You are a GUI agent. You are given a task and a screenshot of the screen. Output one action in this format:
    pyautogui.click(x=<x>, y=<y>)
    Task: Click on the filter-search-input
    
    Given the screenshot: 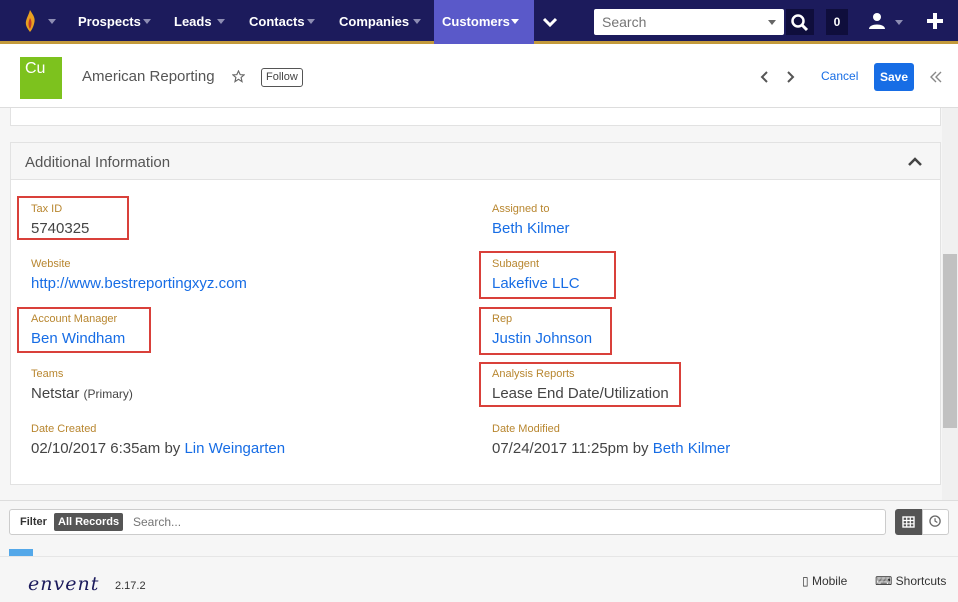 What is the action you would take?
    pyautogui.click(x=483, y=522)
    